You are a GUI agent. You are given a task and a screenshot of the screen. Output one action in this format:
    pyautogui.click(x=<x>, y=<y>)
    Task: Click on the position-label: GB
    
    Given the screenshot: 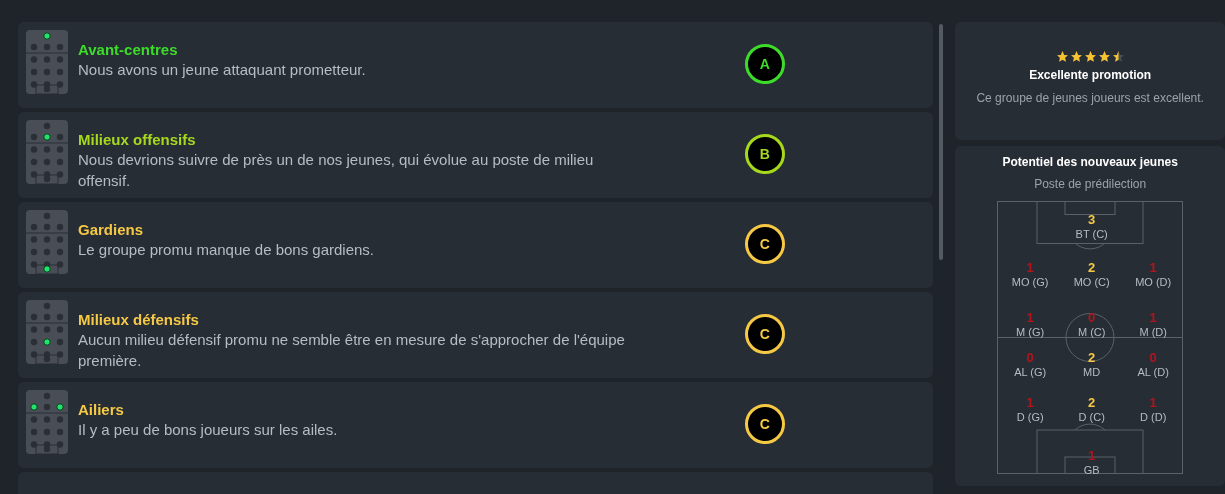 What is the action you would take?
    pyautogui.click(x=1091, y=470)
    